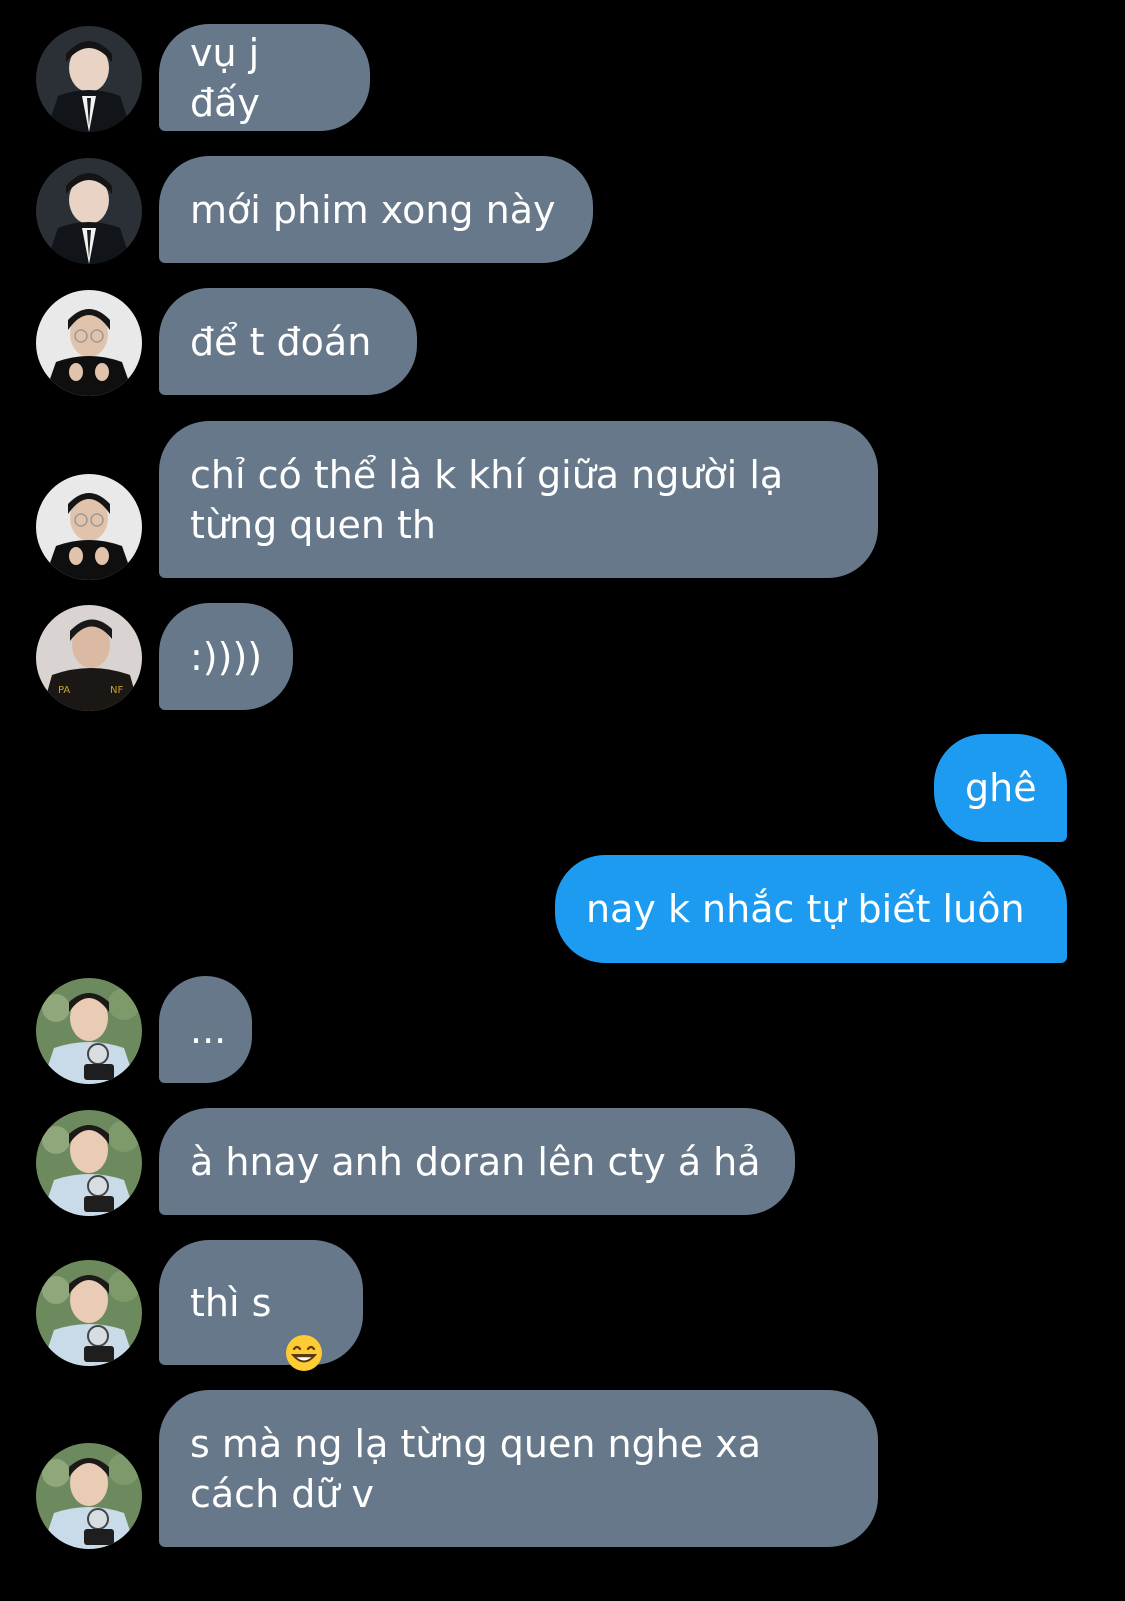 This screenshot has height=1601, width=1125. What do you see at coordinates (376, 209) in the screenshot?
I see `message-bubble: mới phim xong này` at bounding box center [376, 209].